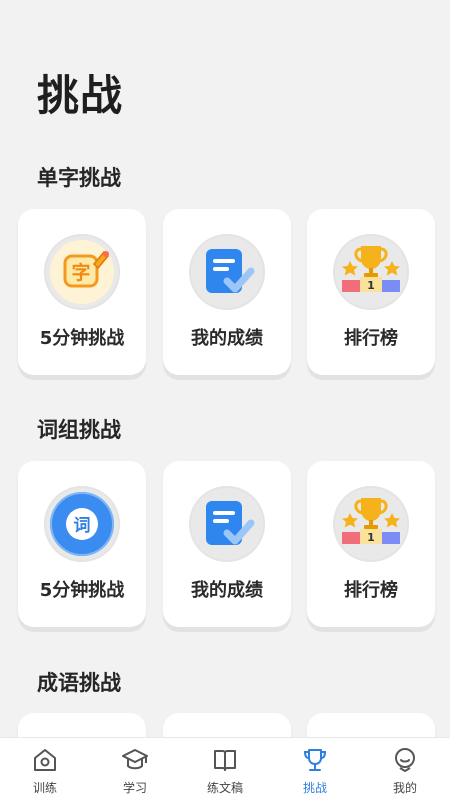 The width and height of the screenshot is (450, 800). I want to click on section-title-idiom: 成语挑战, so click(79, 683).